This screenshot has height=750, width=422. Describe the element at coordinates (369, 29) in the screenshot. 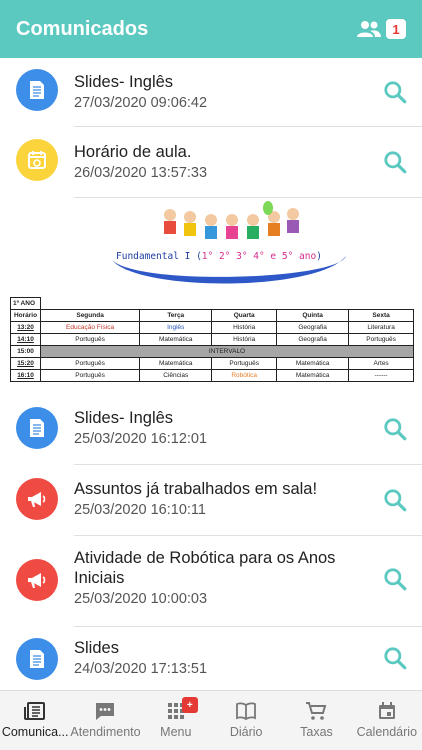

I see `users-icon` at that location.